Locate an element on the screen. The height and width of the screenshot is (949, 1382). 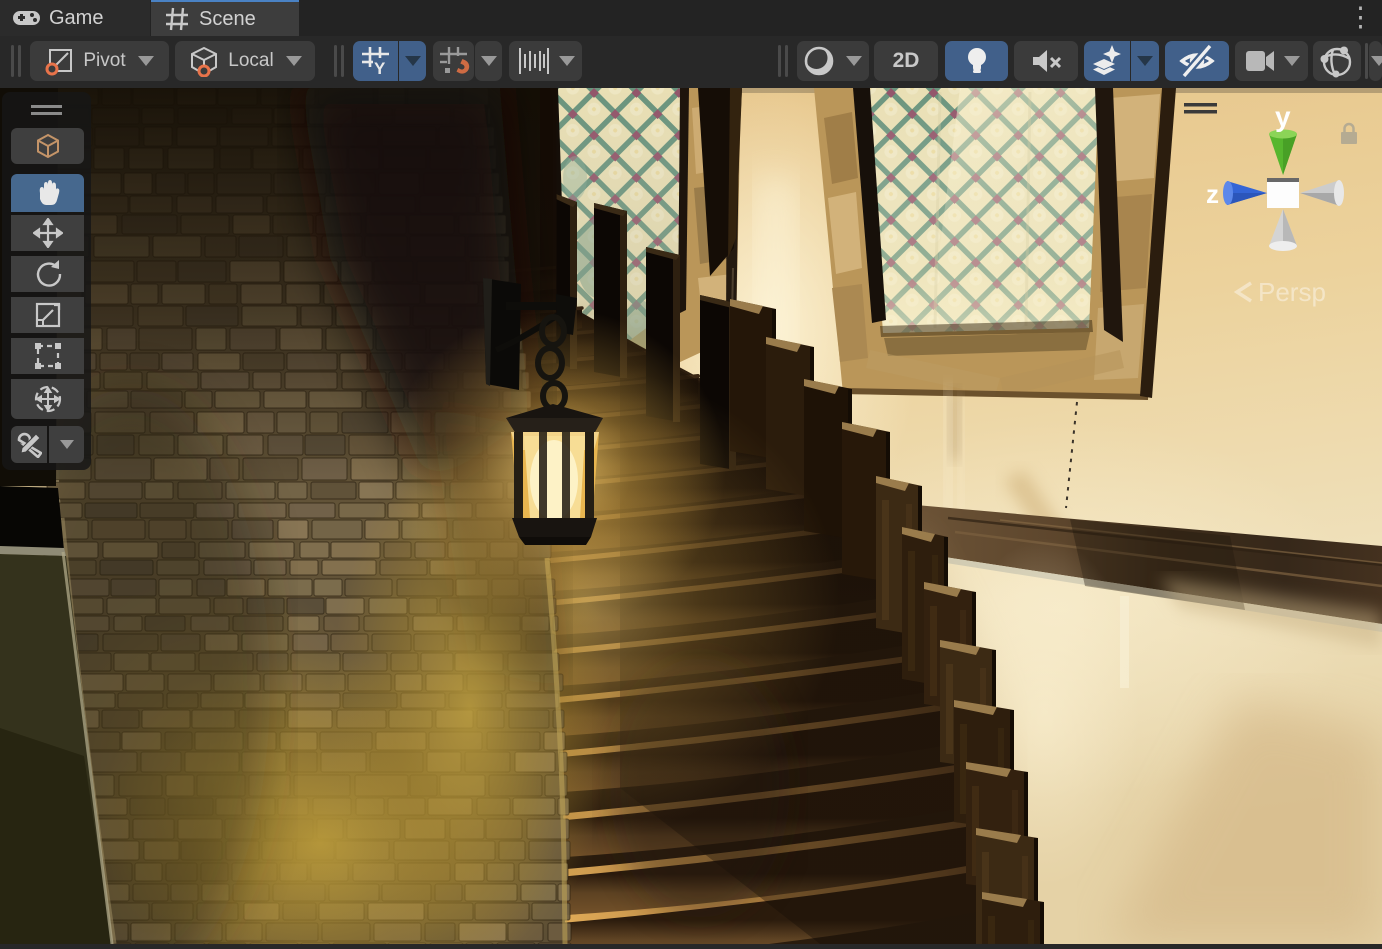
svg-text: y is located at coordinates (1283, 116).